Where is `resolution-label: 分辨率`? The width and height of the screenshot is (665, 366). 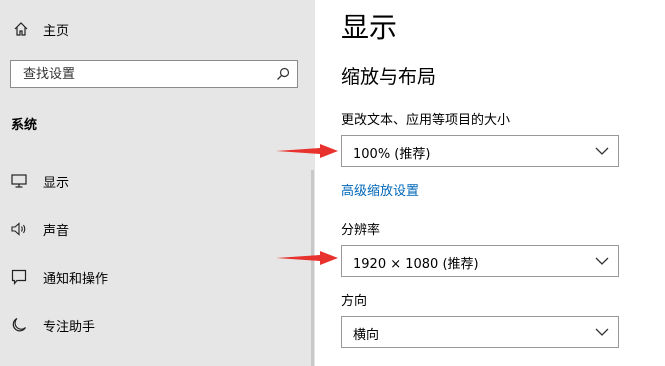 resolution-label: 分辨率 is located at coordinates (361, 230).